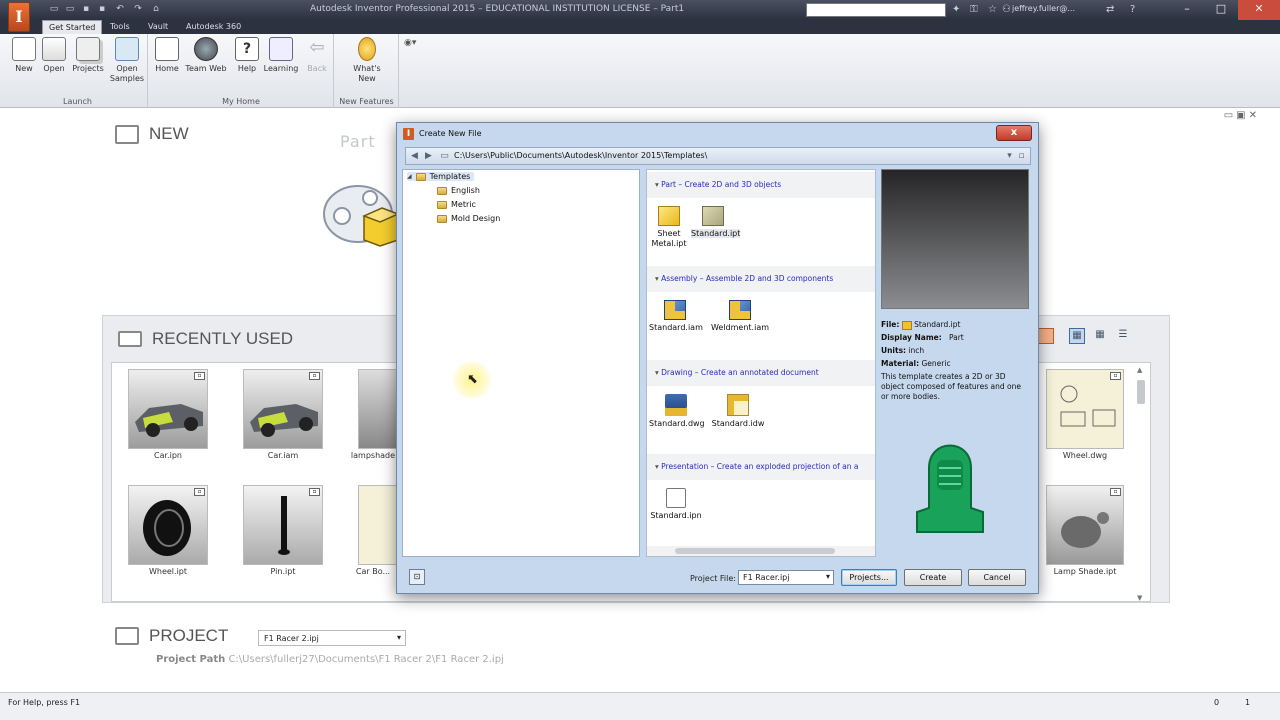  What do you see at coordinates (360, 215) in the screenshot?
I see `part-tile-icon` at bounding box center [360, 215].